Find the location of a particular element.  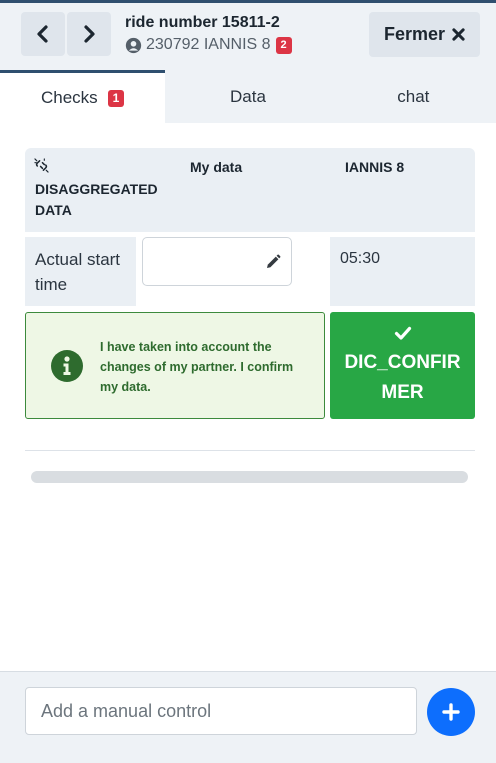

add-manual-control-button is located at coordinates (451, 712).